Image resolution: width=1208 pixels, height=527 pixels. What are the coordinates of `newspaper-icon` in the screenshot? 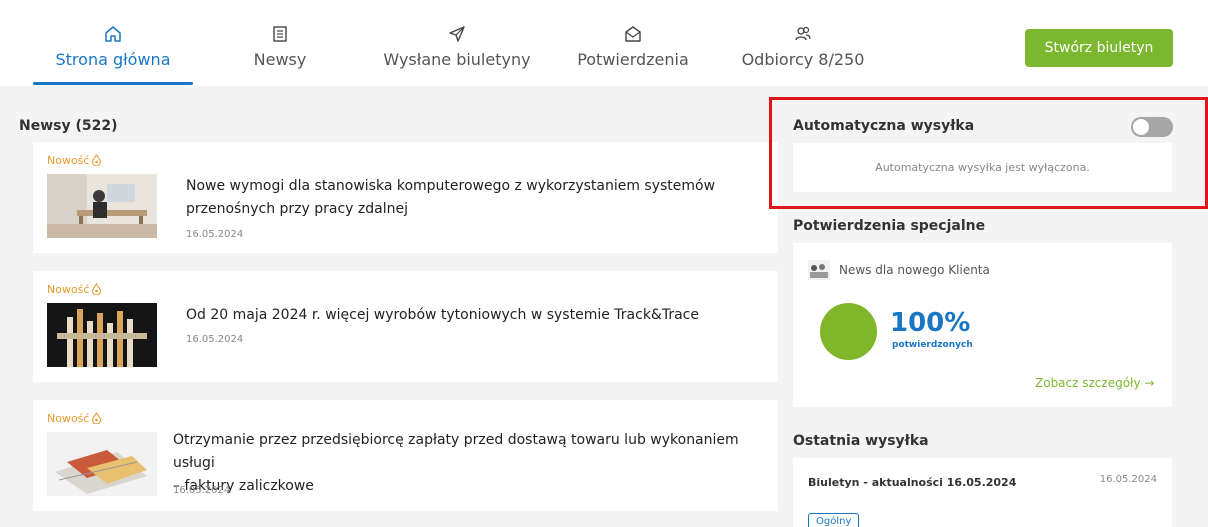 It's located at (280, 36).